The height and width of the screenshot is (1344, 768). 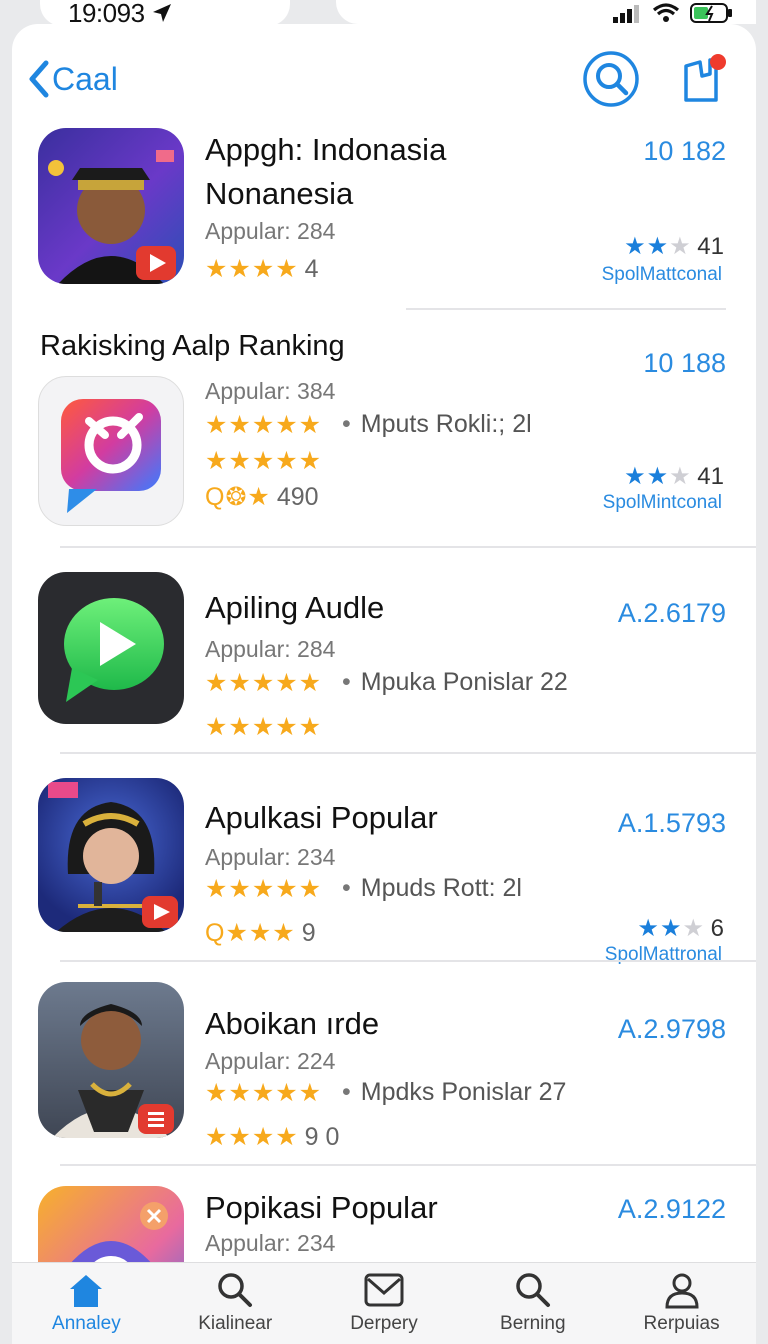 I want to click on star-rating-secondary: ★★★★, so click(x=252, y=1137).